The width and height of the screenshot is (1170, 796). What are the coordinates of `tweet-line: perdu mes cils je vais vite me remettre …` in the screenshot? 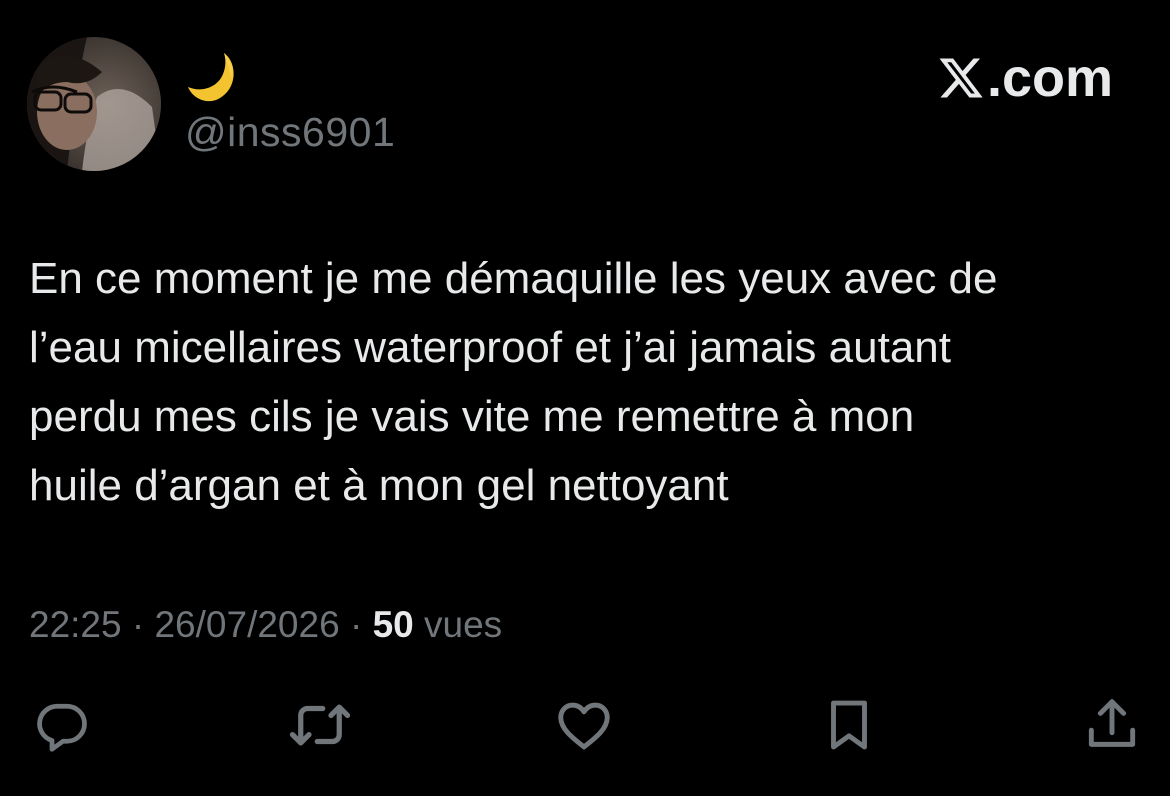 It's located at (472, 416).